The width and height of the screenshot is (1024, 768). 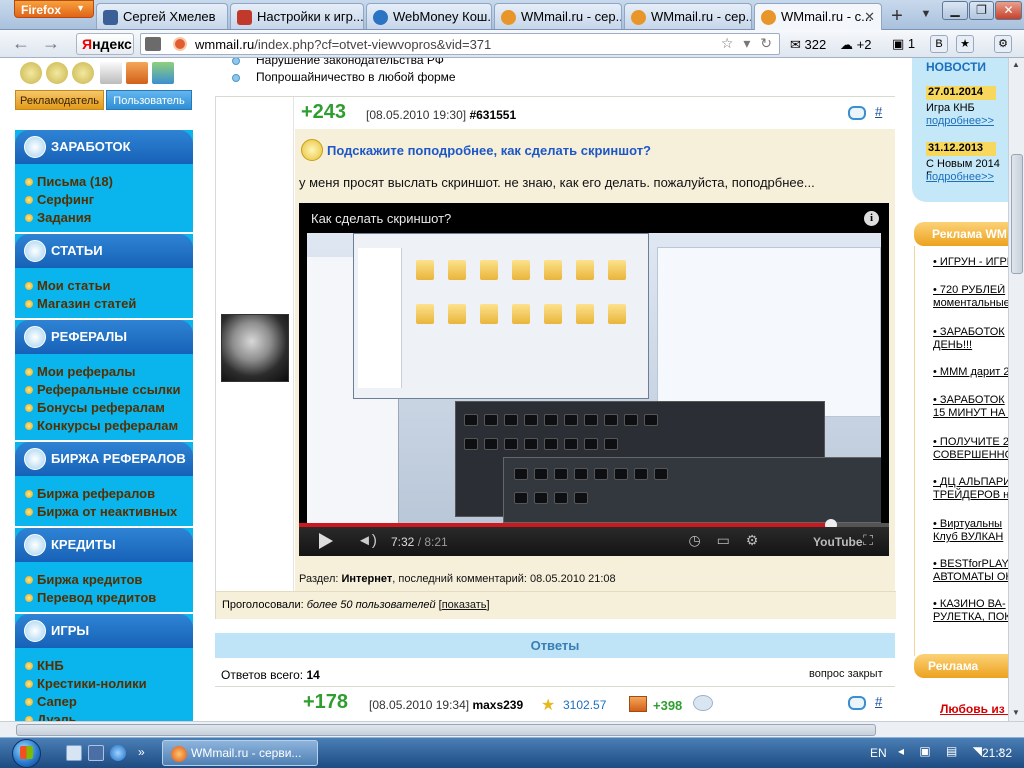 What do you see at coordinates (104, 599) in the screenshot?
I see `sidebar-item-credit-transfer: Перевод кредитов` at bounding box center [104, 599].